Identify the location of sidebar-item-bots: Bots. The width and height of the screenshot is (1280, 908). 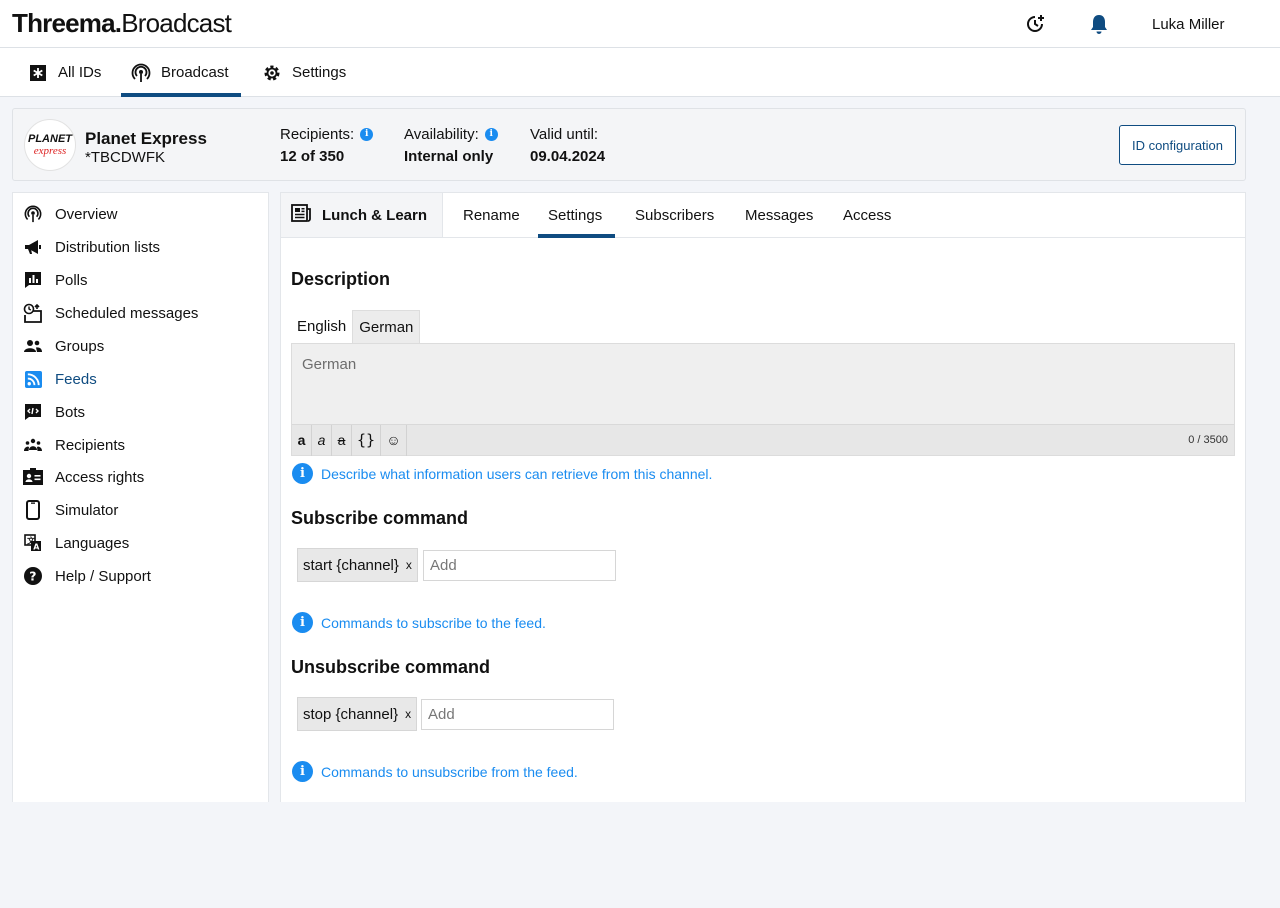
(54, 412).